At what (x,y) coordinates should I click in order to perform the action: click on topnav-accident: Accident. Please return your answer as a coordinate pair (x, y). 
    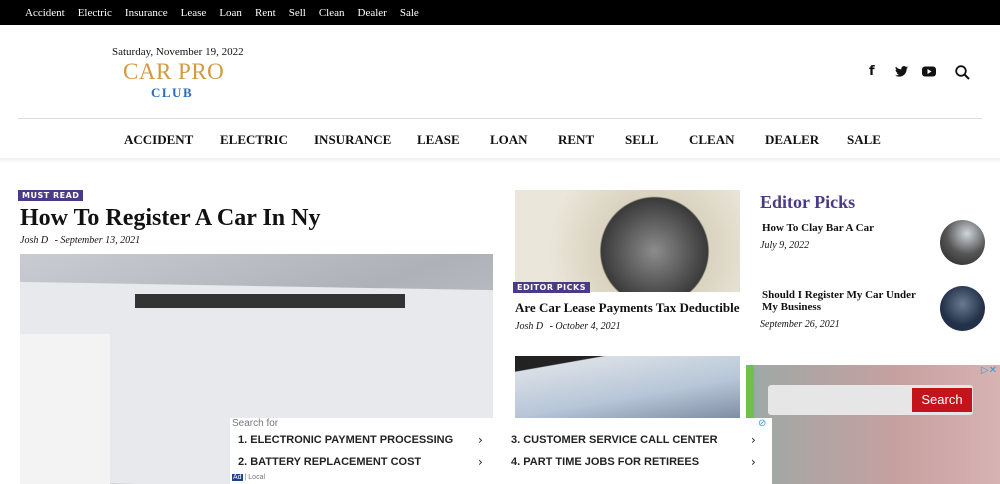
    Looking at the image, I should click on (45, 13).